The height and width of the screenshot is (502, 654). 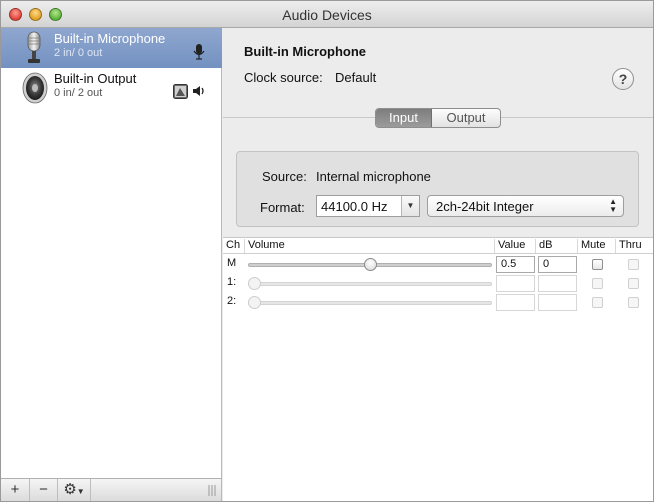 I want to click on sample-rate-combo: 44100.0 Hz ▼, so click(x=368, y=206).